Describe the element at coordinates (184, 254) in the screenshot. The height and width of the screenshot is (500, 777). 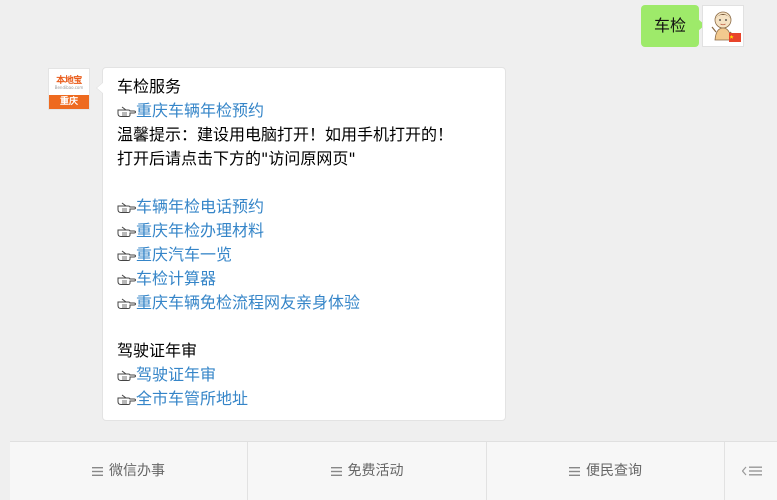
I see `link-text: 重庆汽车一览` at that location.